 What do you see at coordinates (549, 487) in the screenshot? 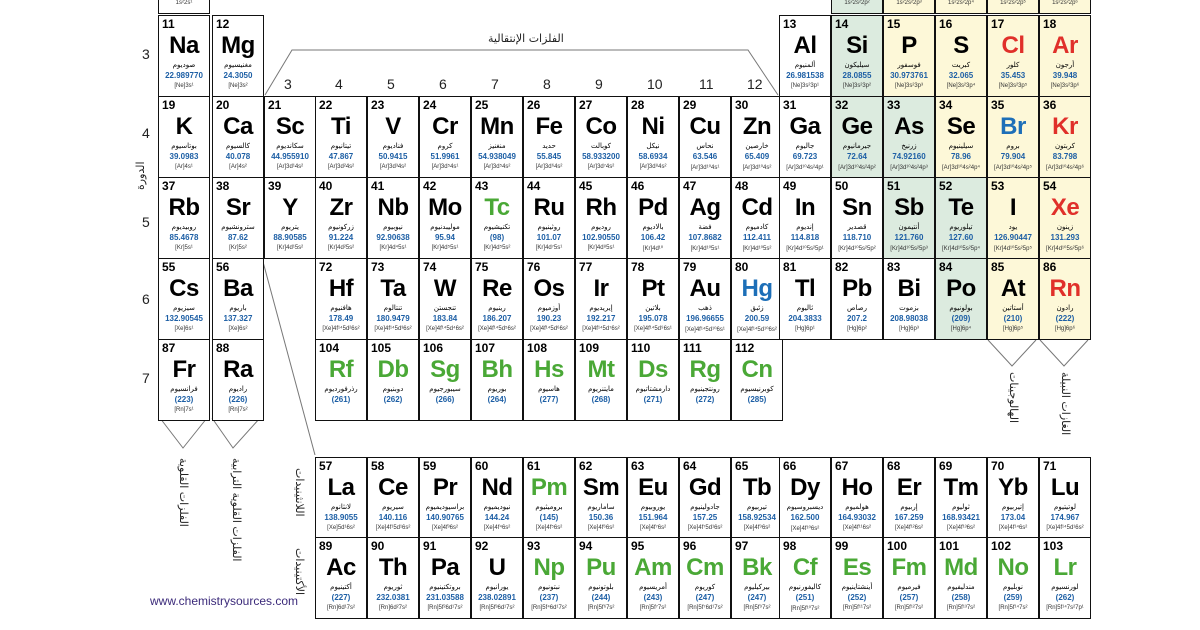
I see `element-symbol: Pm` at bounding box center [549, 487].